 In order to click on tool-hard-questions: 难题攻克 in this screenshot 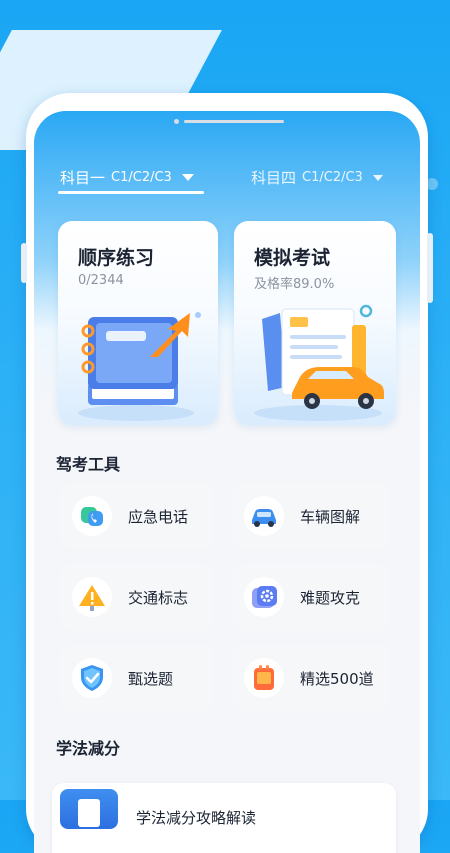, I will do `click(311, 597)`.